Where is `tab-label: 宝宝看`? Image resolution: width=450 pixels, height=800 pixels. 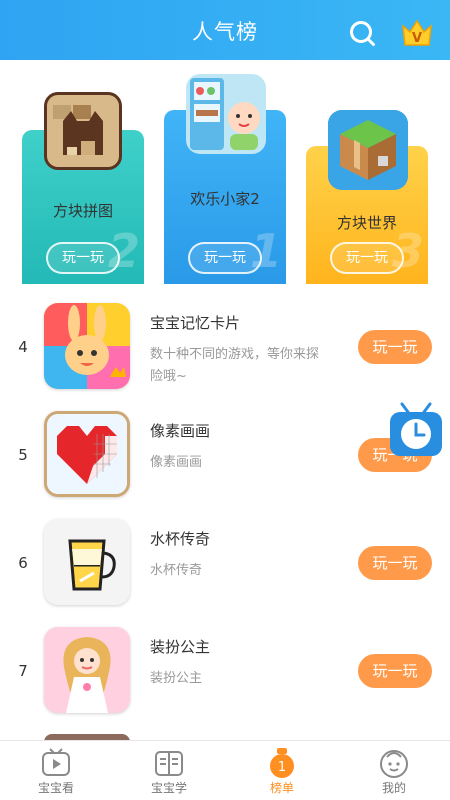 tab-label: 宝宝看 is located at coordinates (55, 788).